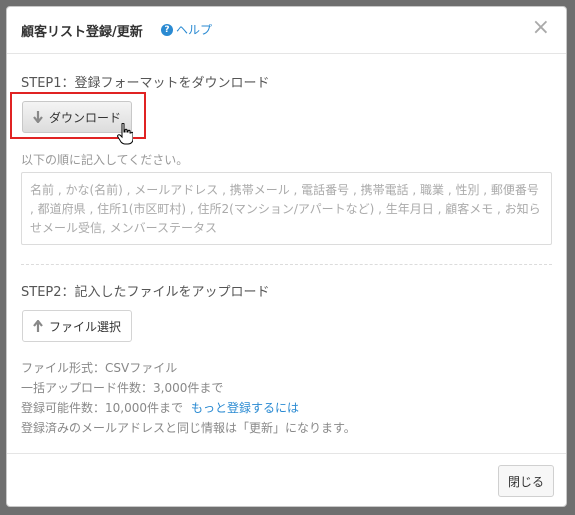 The width and height of the screenshot is (575, 515). What do you see at coordinates (84, 326) in the screenshot?
I see `file-select-label: ファイル選択` at bounding box center [84, 326].